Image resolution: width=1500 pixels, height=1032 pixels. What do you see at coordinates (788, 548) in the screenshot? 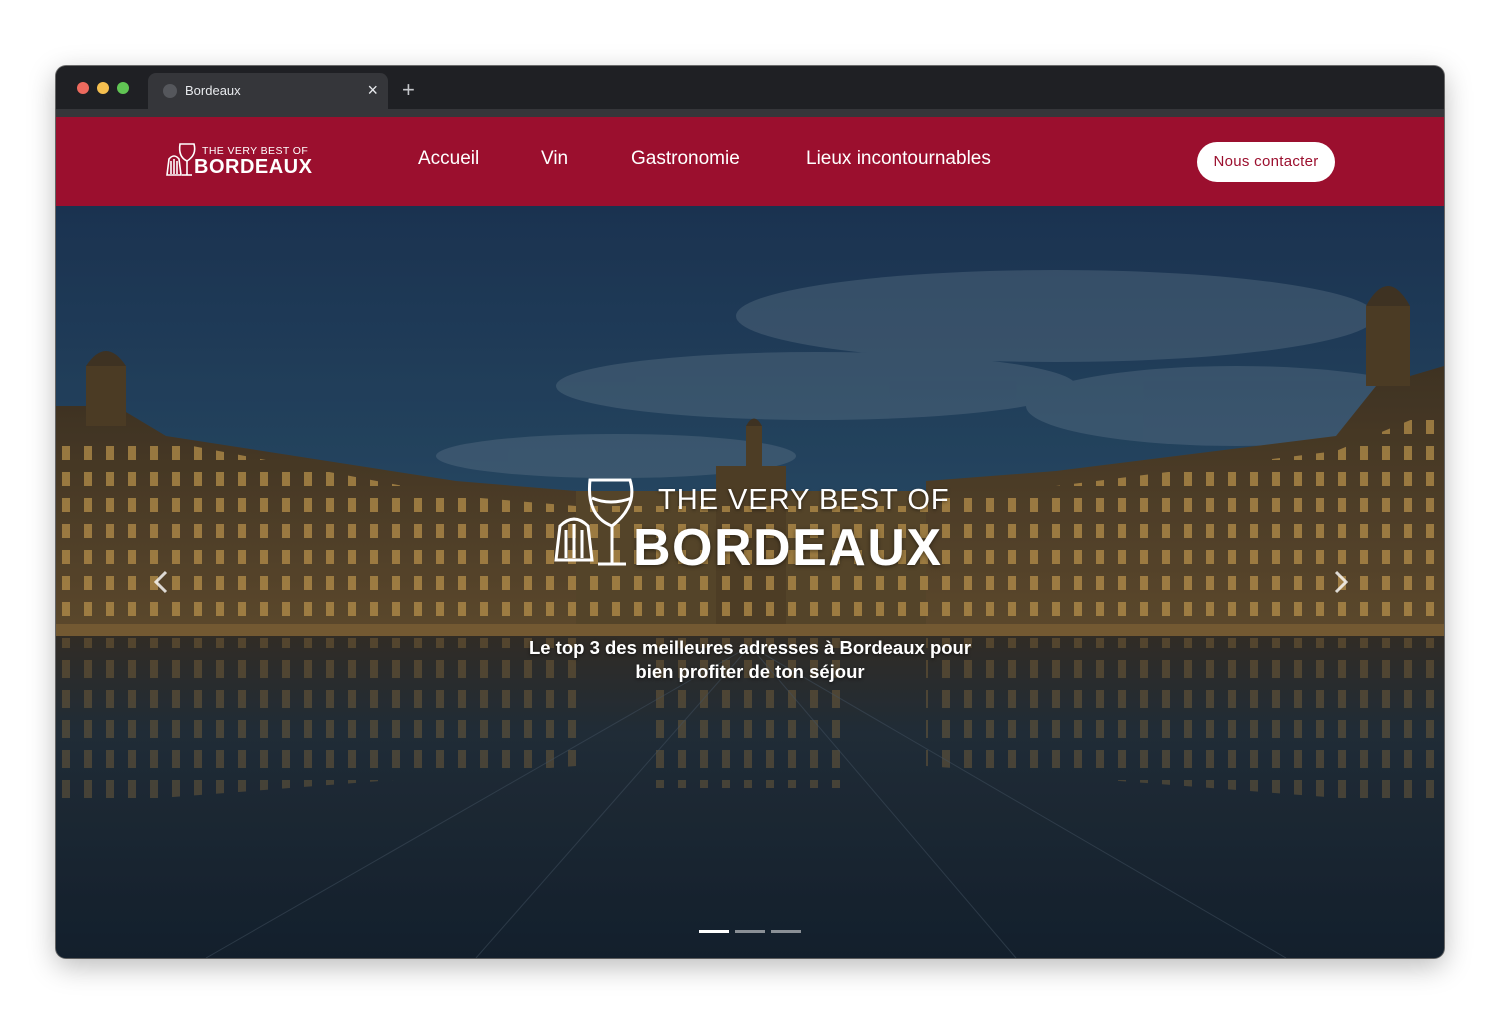
I see `hero-logo-wordmark: BORDEAUX` at bounding box center [788, 548].